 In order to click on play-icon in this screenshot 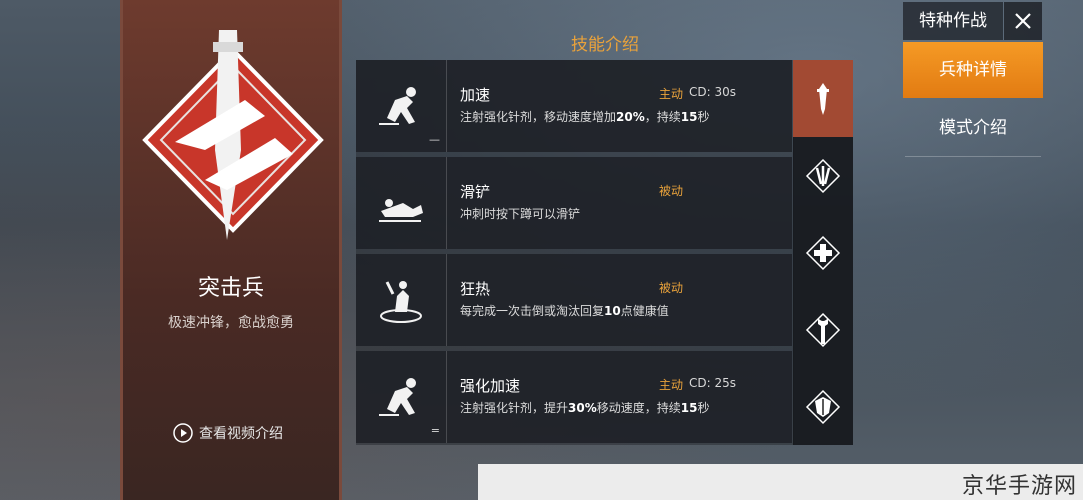, I will do `click(183, 433)`.